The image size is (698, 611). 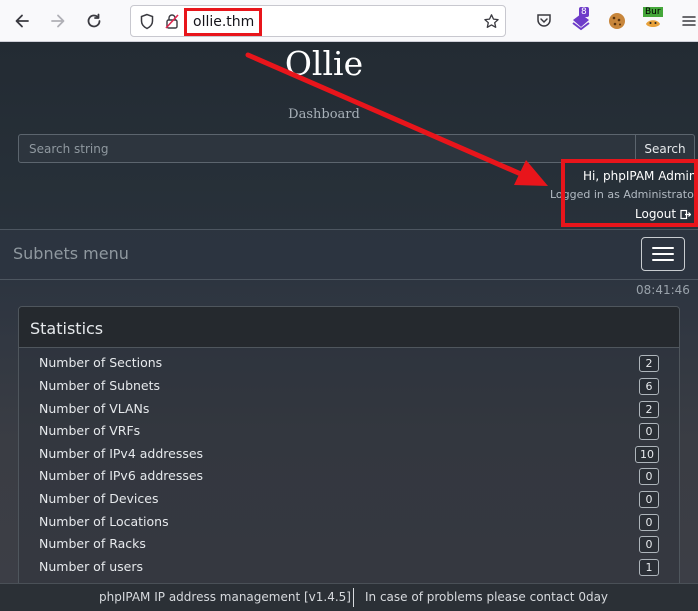 I want to click on stat-badge: 10, so click(x=647, y=454).